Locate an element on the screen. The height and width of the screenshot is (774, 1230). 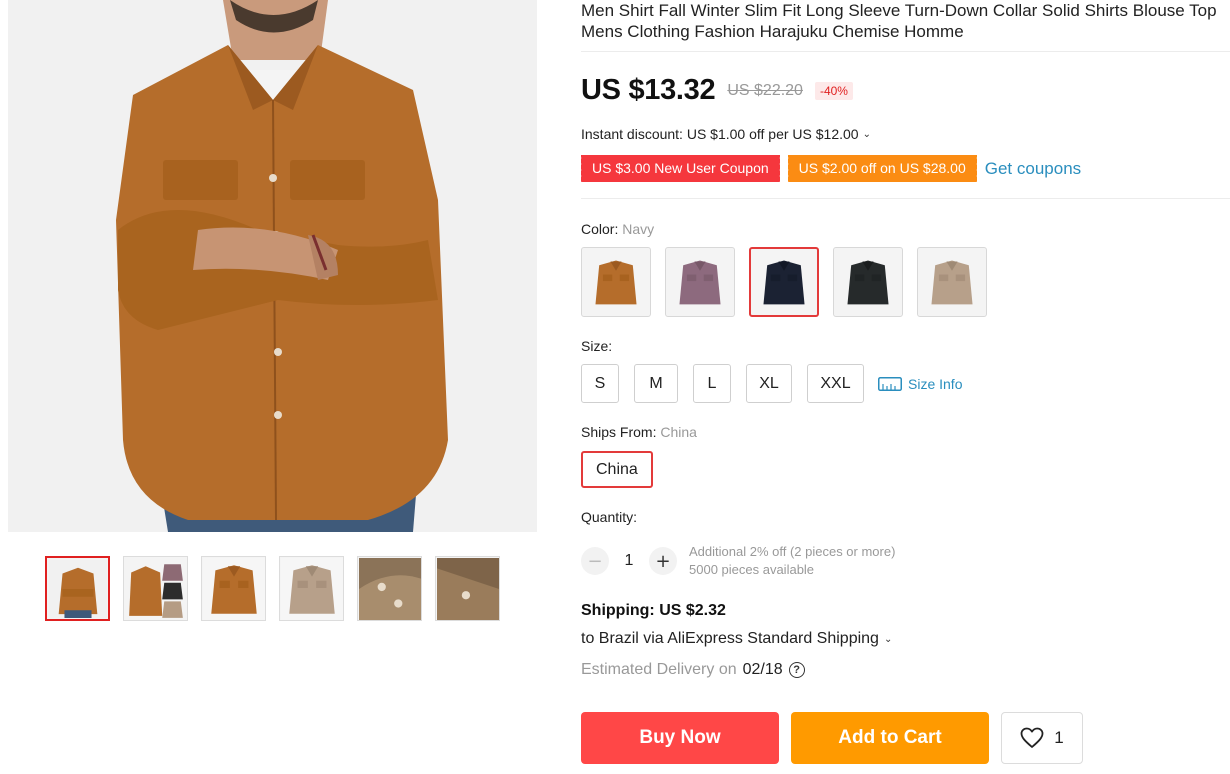
size-option-xl: XL is located at coordinates (769, 383).